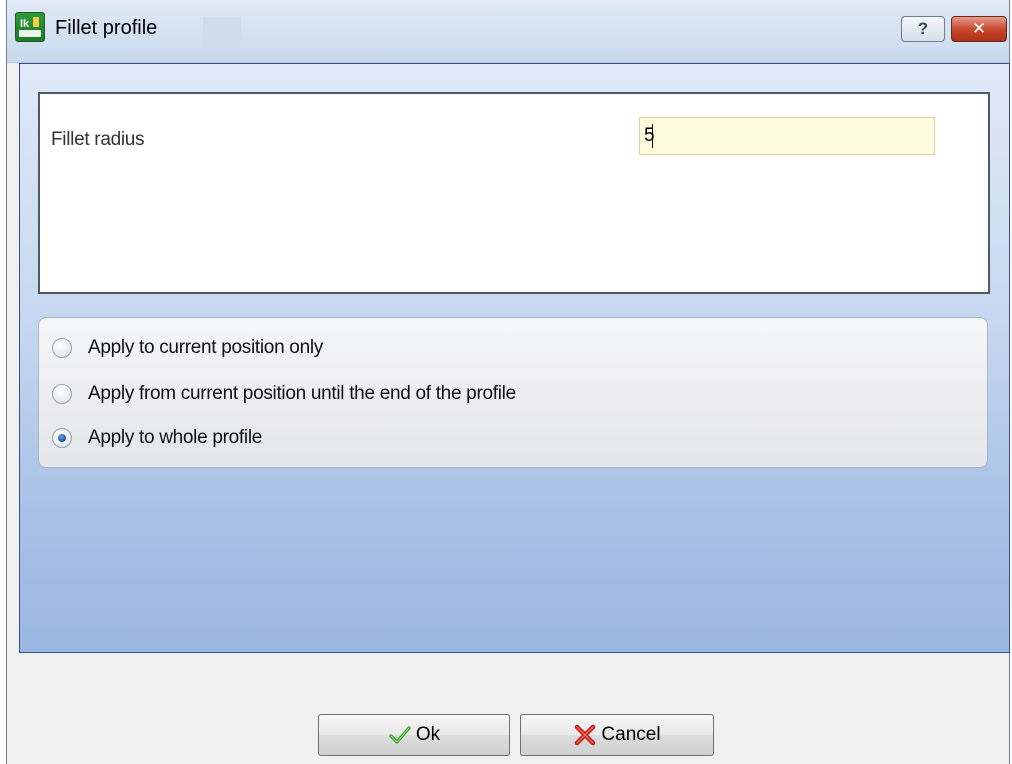 The image size is (1012, 764). Describe the element at coordinates (25, 24) in the screenshot. I see `svg-text: Ik` at that location.